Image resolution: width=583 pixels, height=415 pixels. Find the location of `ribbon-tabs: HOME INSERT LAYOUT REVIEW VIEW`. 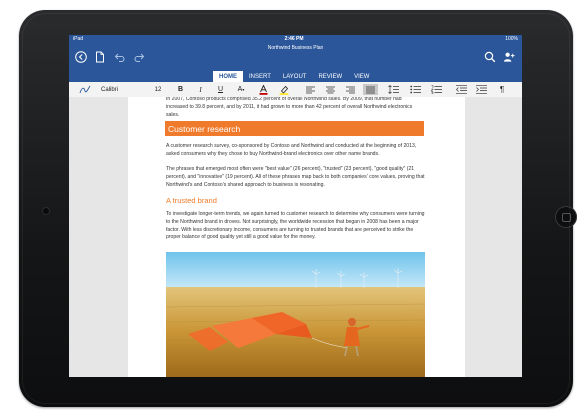

ribbon-tabs: HOME INSERT LAYOUT REVIEW VIEW is located at coordinates (294, 76).